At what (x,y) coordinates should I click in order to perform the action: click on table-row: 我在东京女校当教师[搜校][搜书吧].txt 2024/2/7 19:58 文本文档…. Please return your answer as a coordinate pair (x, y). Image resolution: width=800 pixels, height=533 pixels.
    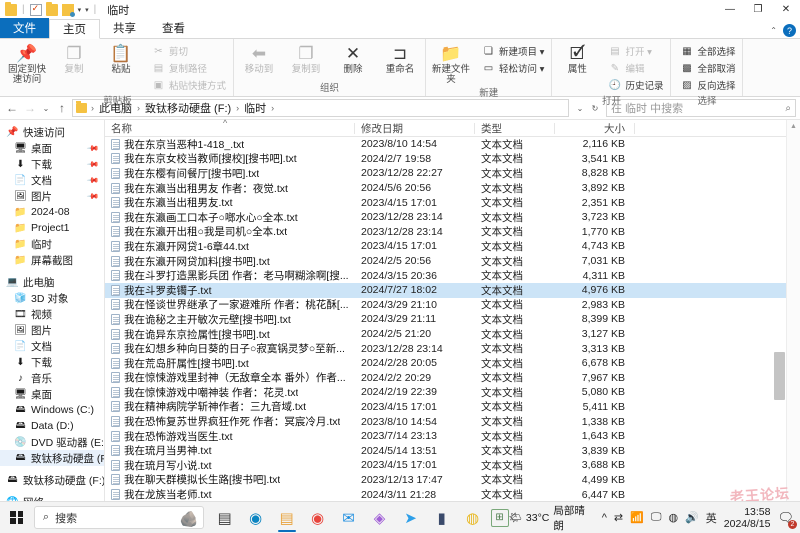
    Looking at the image, I should click on (445, 159).